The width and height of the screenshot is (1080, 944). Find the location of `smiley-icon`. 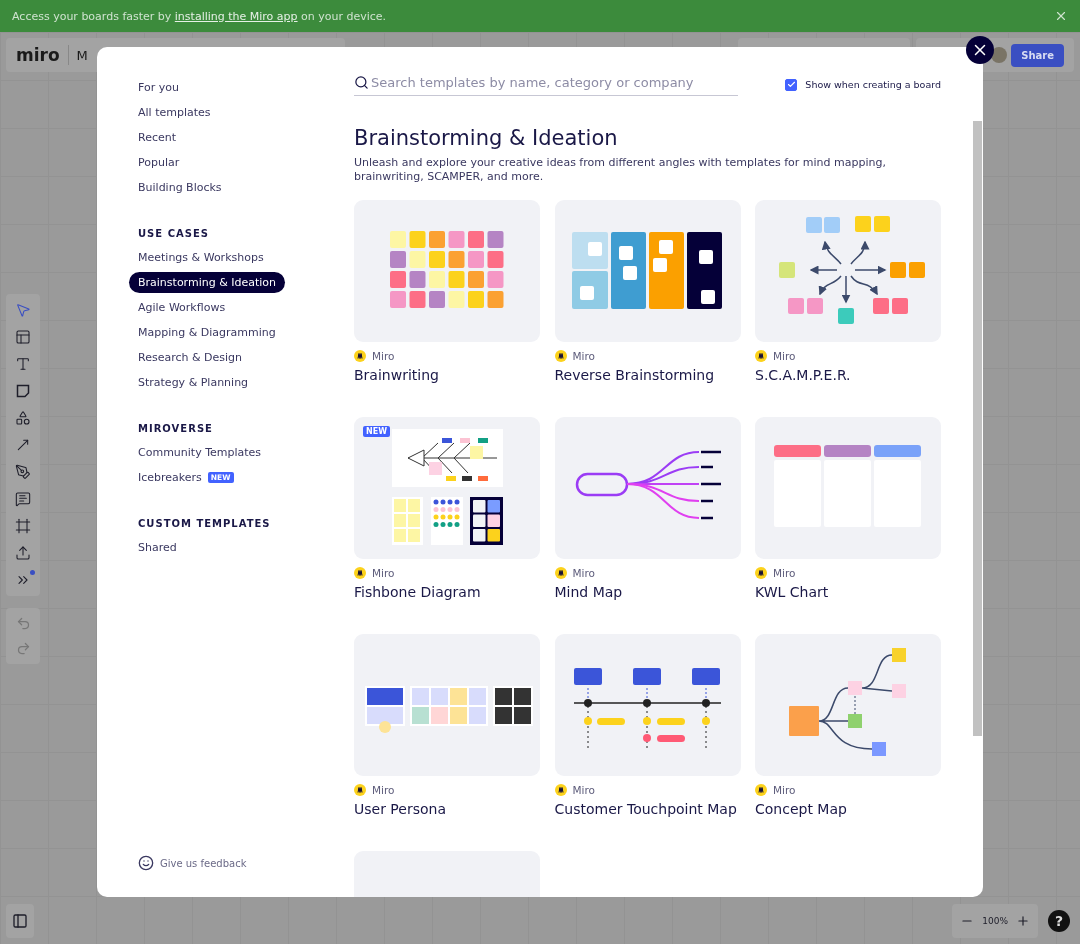

smiley-icon is located at coordinates (146, 863).